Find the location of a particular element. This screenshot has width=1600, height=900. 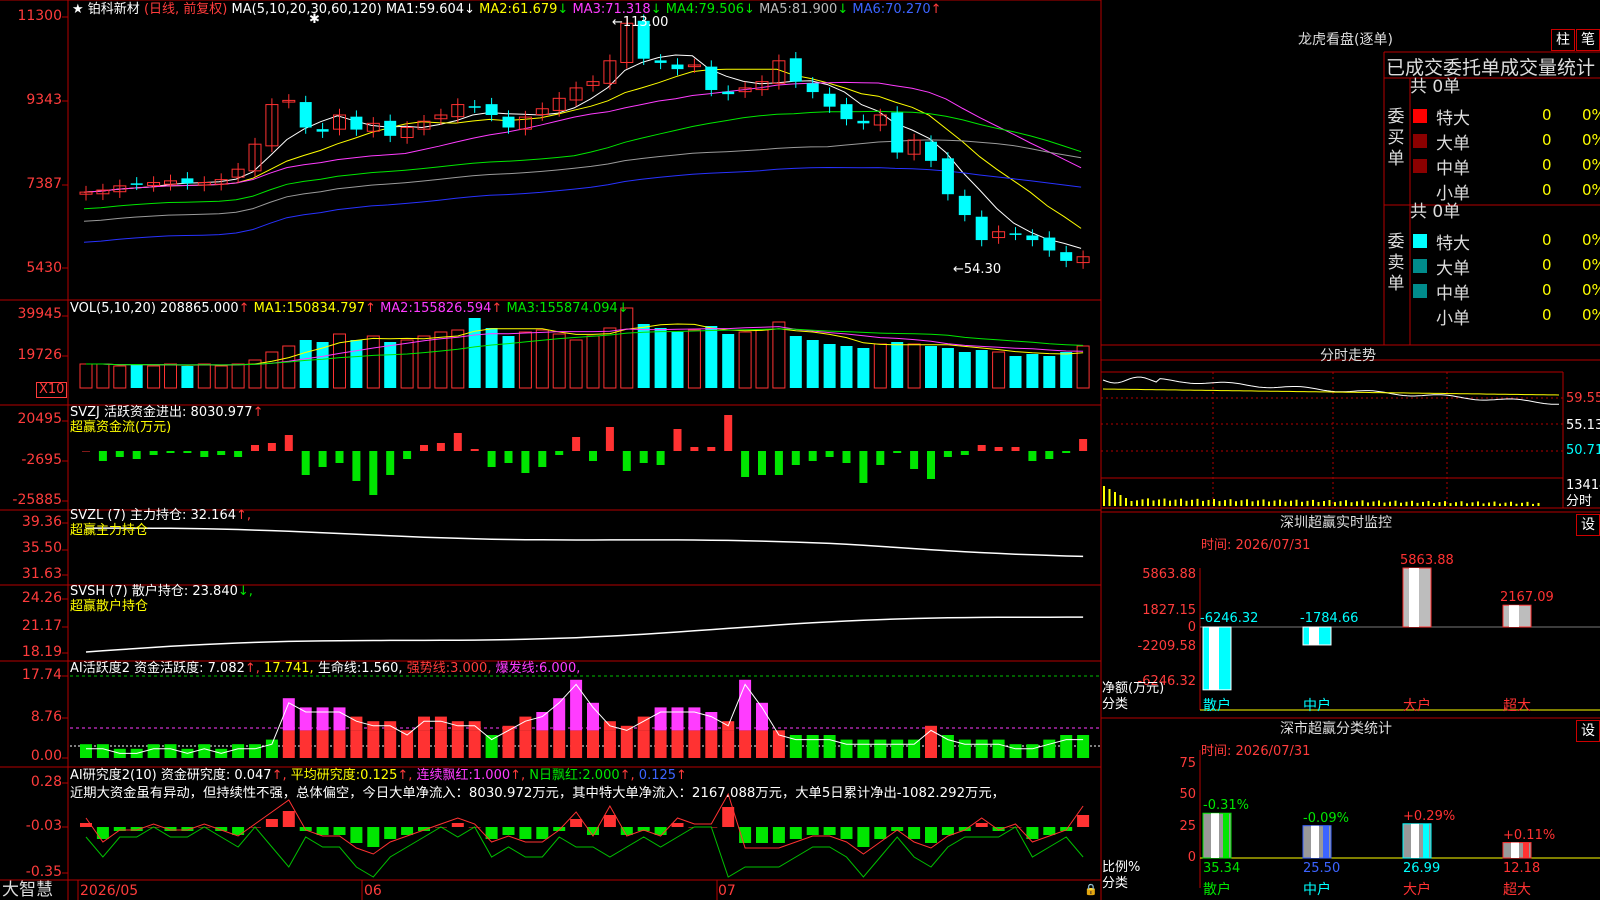

classify-value: 25.50 is located at coordinates (1322, 868).